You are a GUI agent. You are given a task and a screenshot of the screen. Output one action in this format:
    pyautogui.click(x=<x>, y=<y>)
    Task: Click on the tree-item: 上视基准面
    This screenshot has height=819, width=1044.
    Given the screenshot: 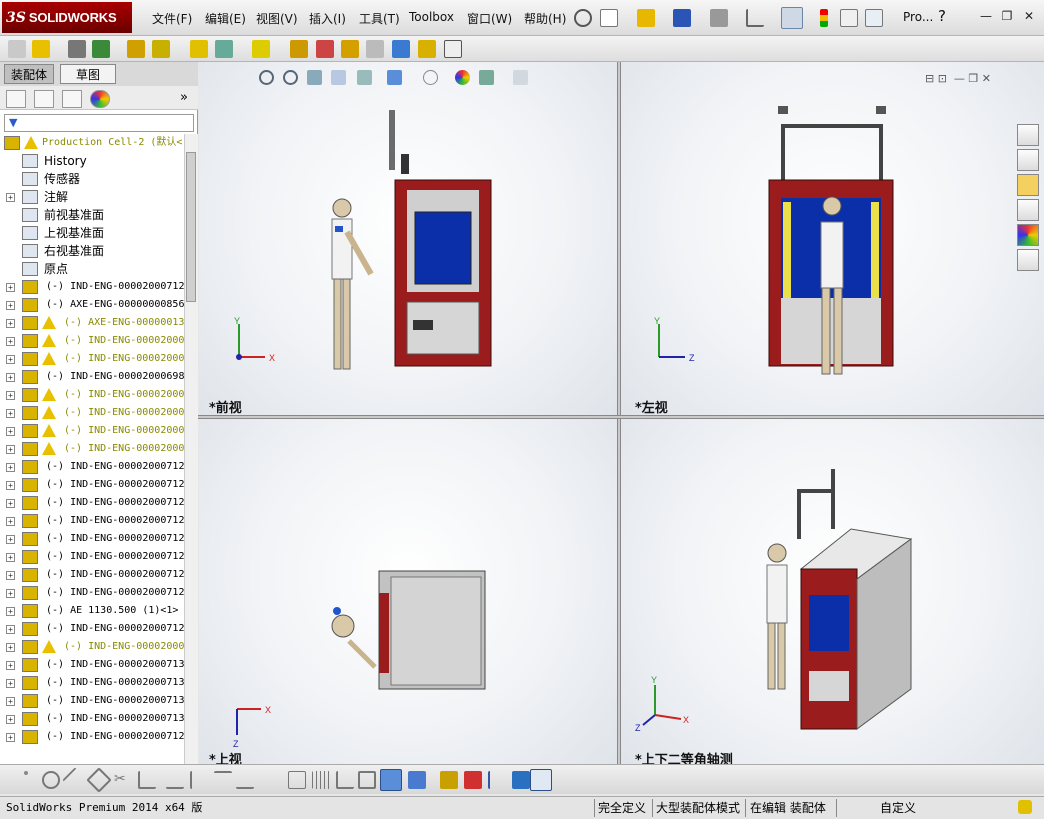 What is the action you would take?
    pyautogui.click(x=92, y=233)
    